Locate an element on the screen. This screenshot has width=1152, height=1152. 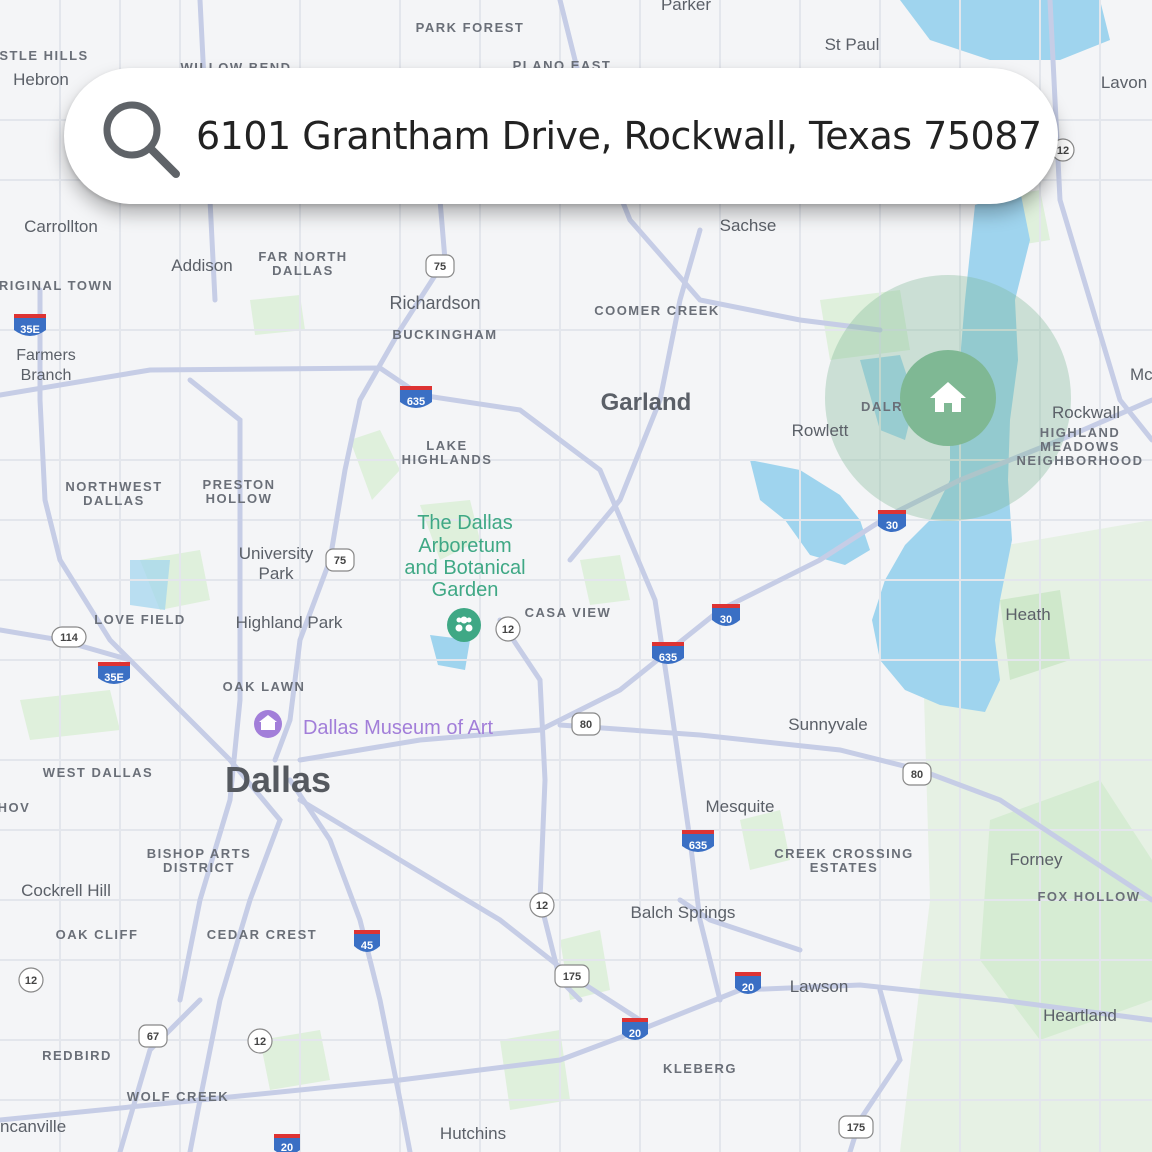
shield-us67: 67 is located at coordinates (153, 1036).